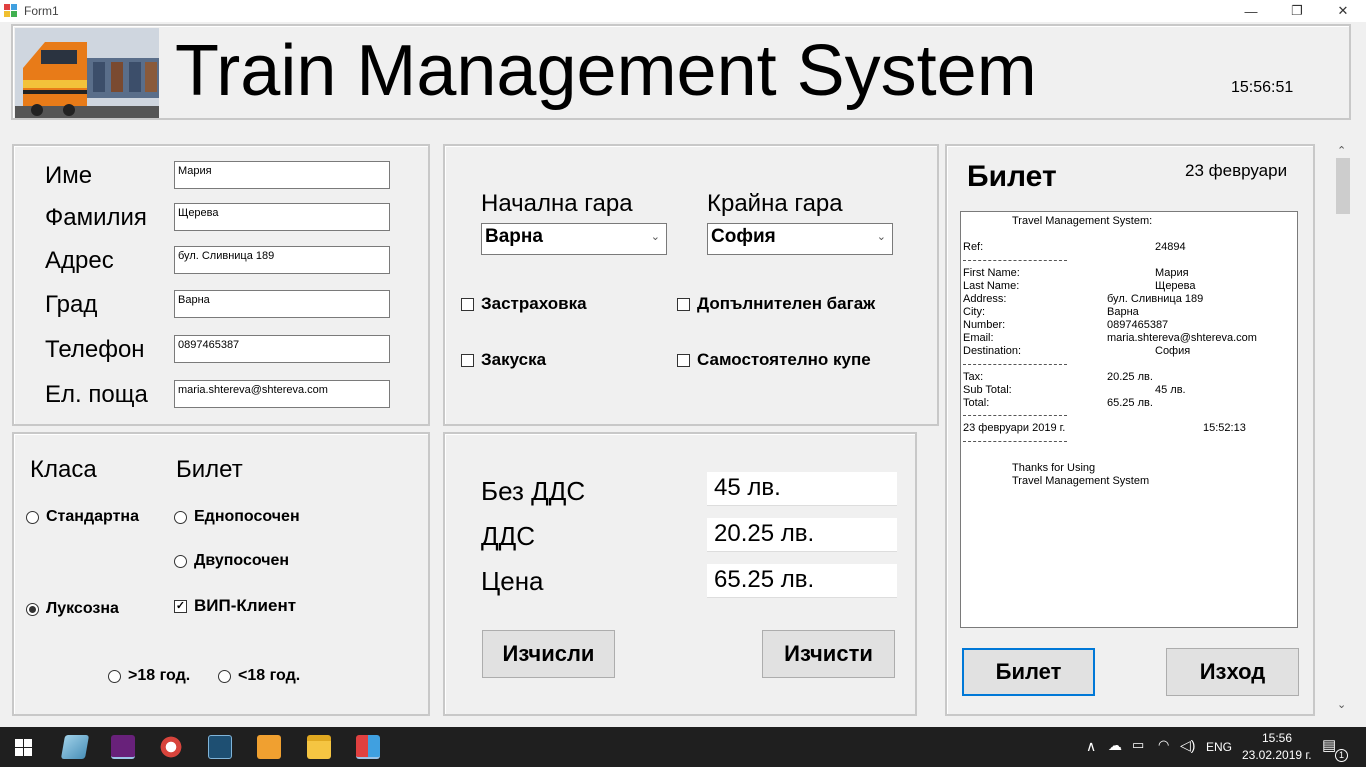 This screenshot has width=1366, height=767. I want to click on luxury-class-radio: Луксозна, so click(72, 609).